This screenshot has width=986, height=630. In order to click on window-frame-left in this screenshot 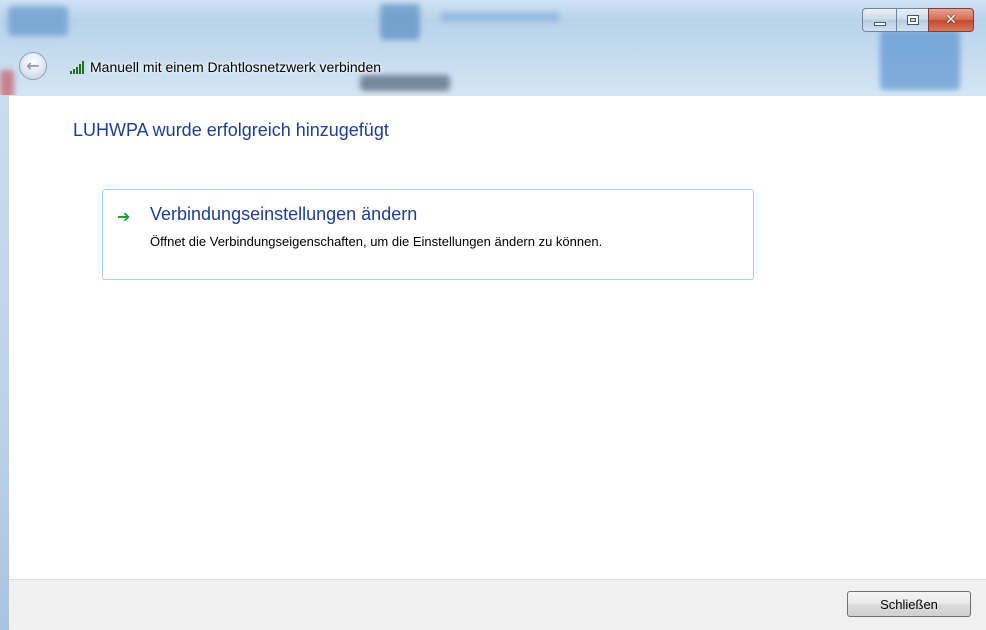, I will do `click(4, 362)`.